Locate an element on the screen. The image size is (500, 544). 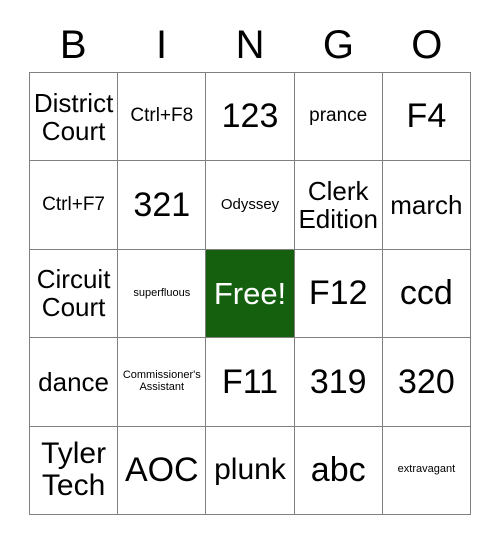
bingo-cell: F12 is located at coordinates (338, 294).